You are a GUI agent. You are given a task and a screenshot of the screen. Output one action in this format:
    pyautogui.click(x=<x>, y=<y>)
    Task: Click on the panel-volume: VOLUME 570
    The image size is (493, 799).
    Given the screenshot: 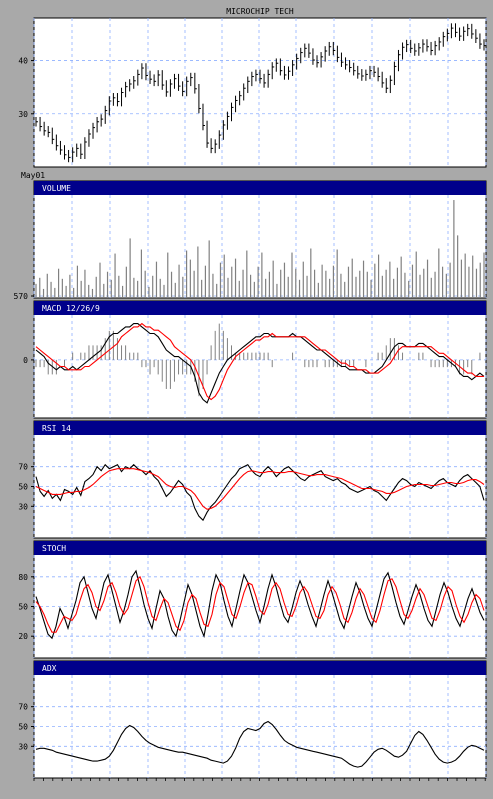 What is the action you would take?
    pyautogui.click(x=250, y=240)
    